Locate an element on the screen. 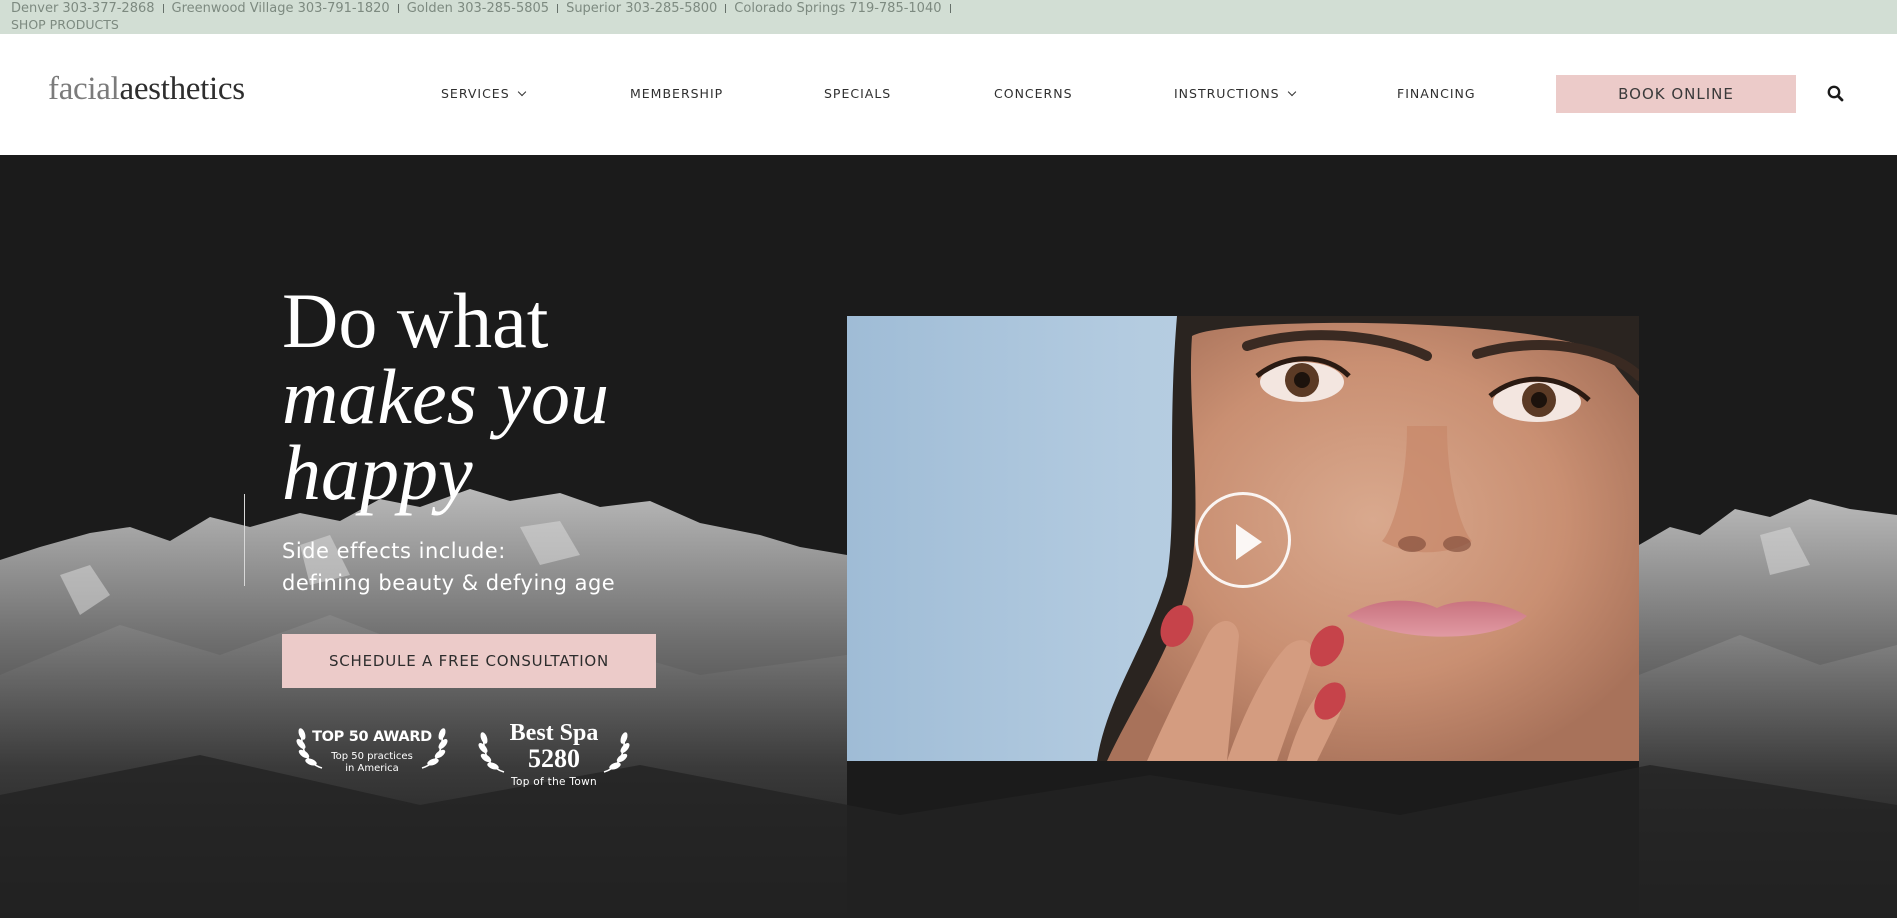 The image size is (1897, 918). headline-line-3: happy is located at coordinates (377, 472).